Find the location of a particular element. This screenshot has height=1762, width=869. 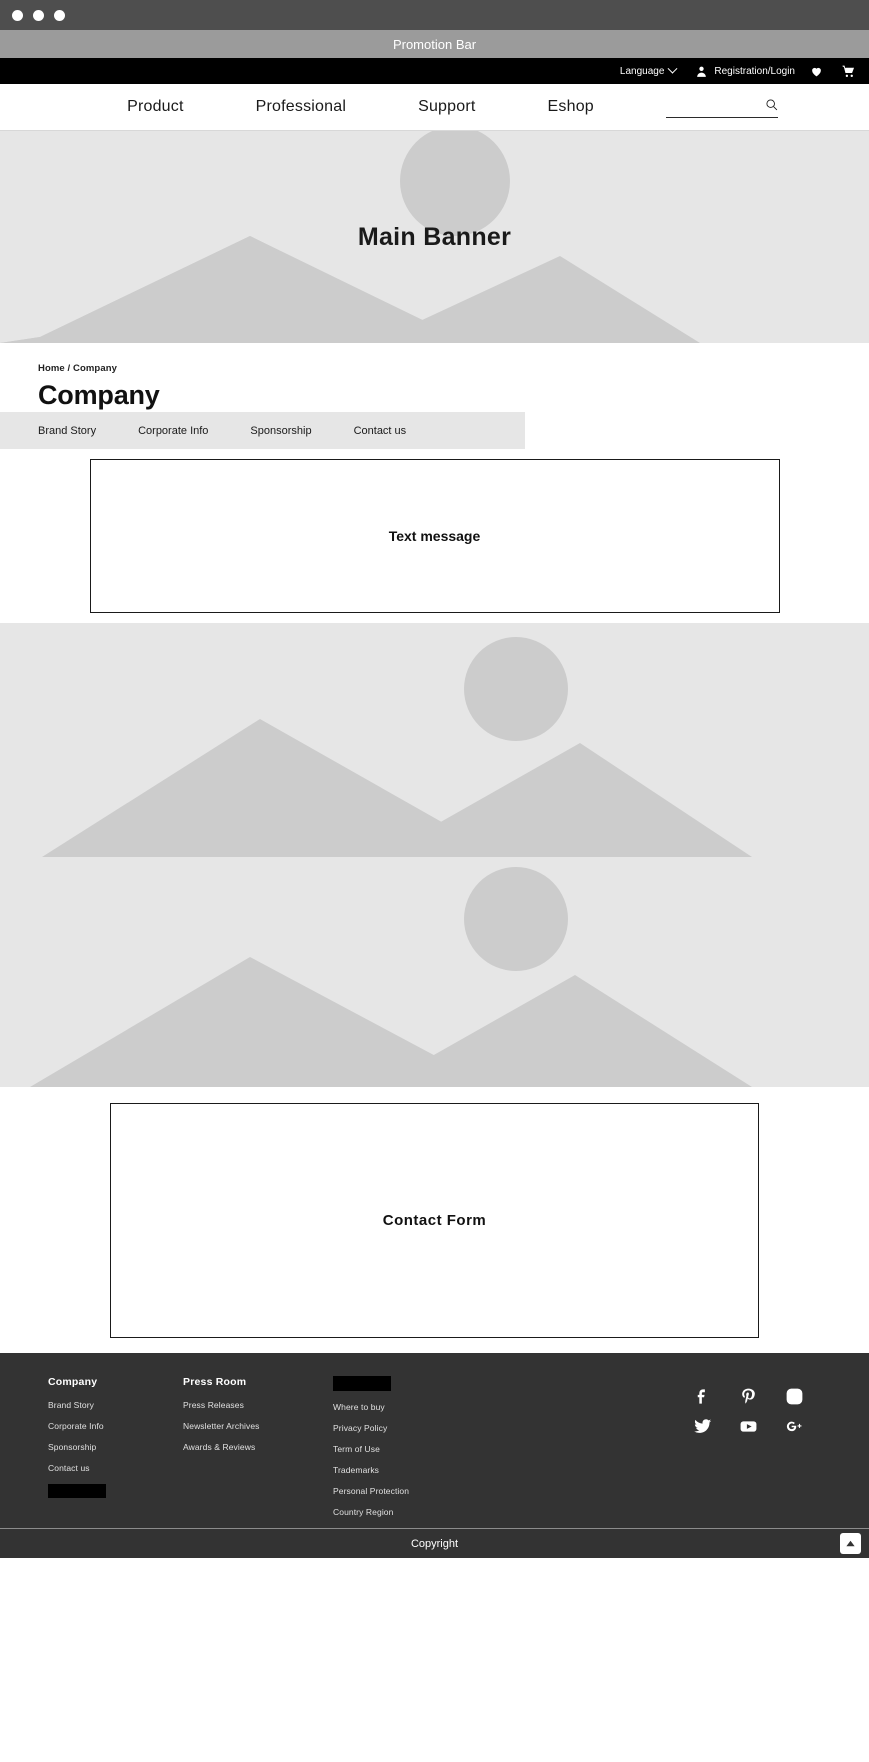

browser-titlebar is located at coordinates (434, 15).